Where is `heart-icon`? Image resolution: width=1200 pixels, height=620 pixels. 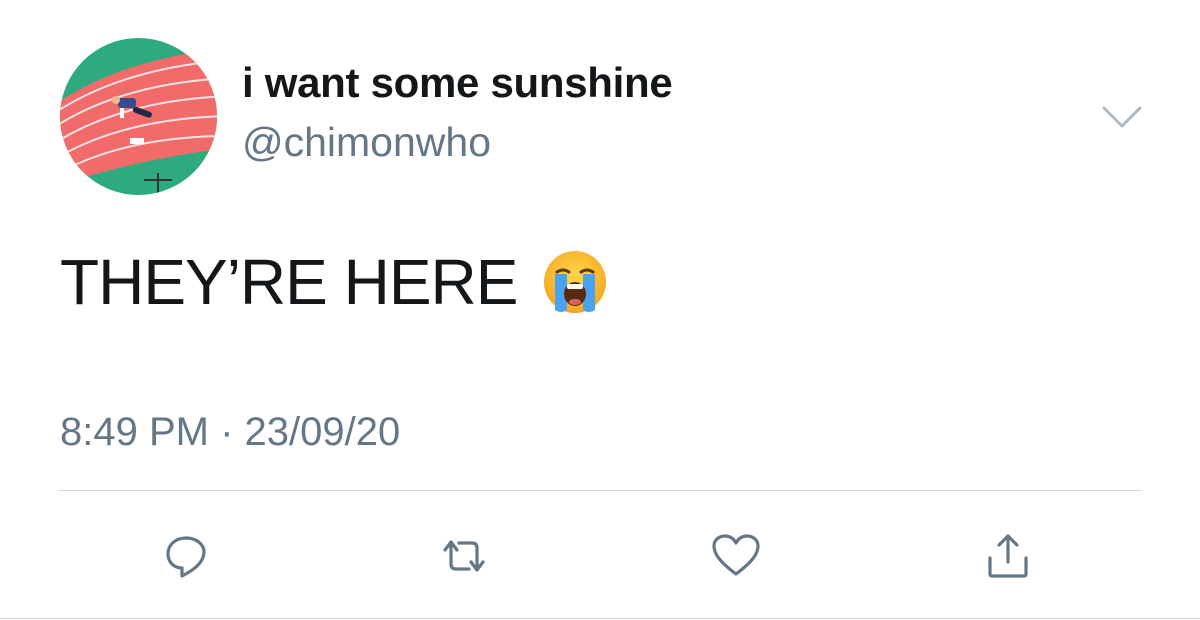
heart-icon is located at coordinates (736, 555).